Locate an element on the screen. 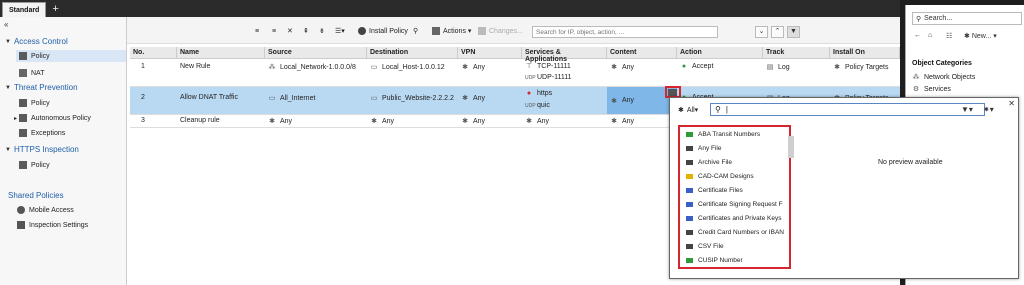  rule-name: New Rule is located at coordinates (195, 66).